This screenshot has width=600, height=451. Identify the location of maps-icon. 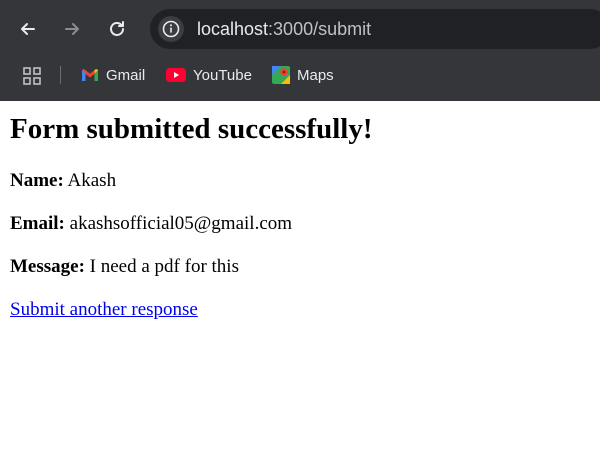
(281, 75).